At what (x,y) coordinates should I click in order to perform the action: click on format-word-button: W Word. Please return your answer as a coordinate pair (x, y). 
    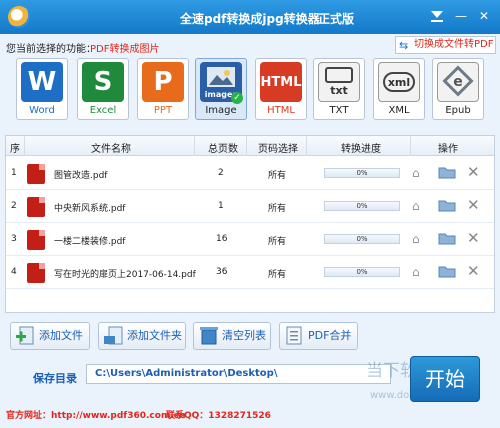
    Looking at the image, I should click on (42, 89).